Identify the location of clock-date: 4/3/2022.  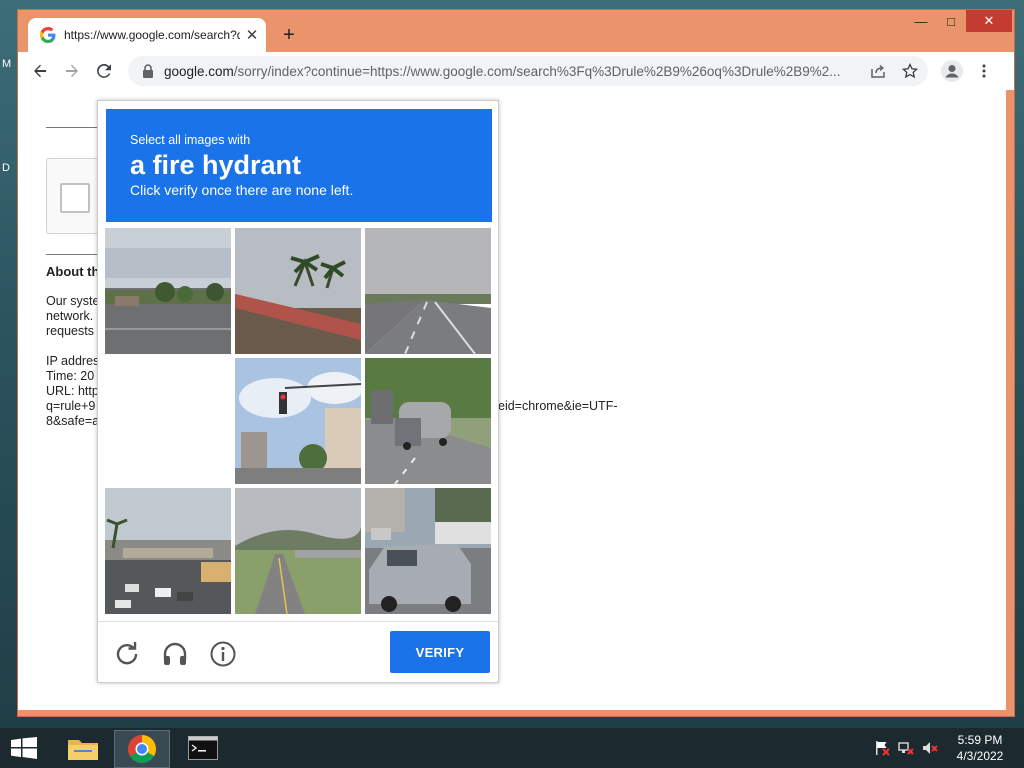
(980, 756).